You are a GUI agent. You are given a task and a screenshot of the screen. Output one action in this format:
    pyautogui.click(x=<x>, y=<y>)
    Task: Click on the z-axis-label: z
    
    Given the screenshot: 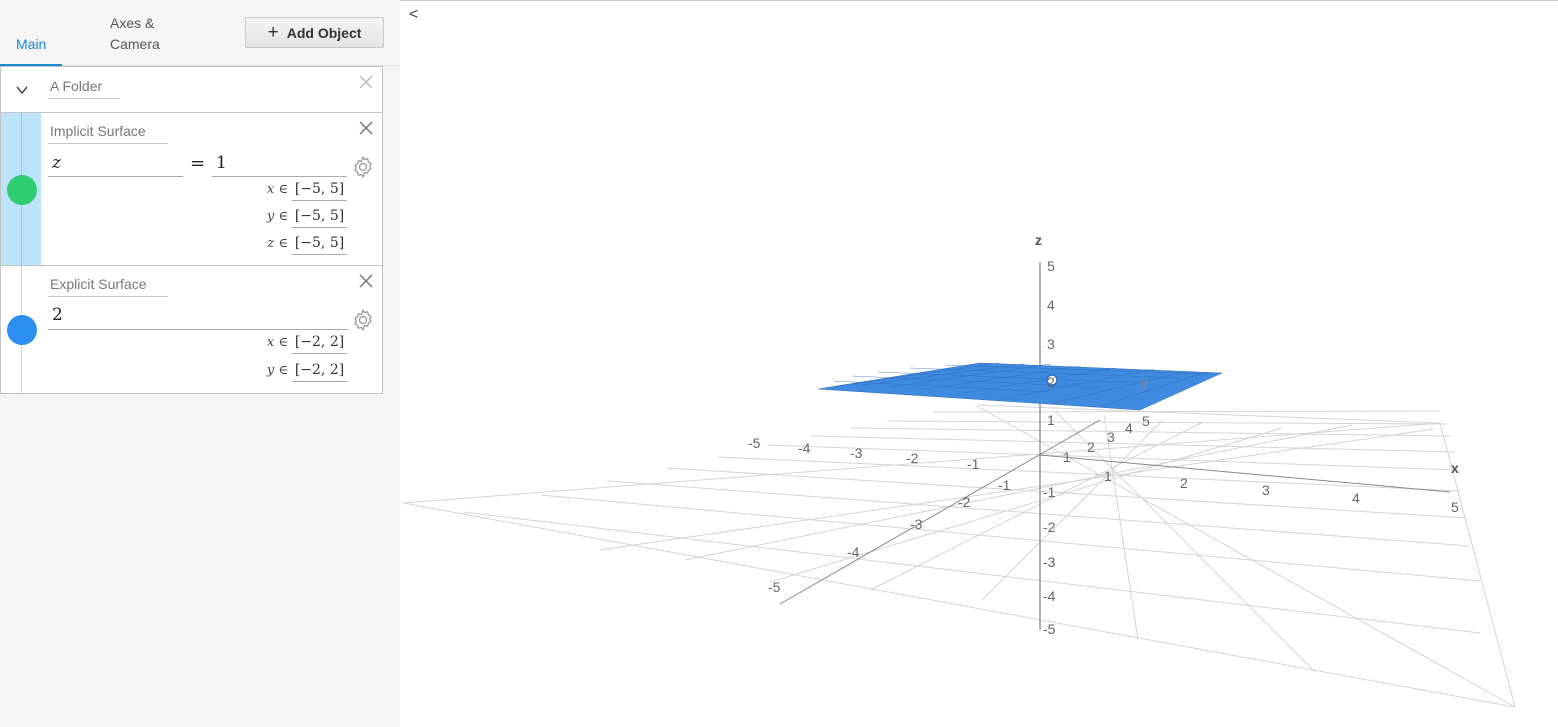 What is the action you would take?
    pyautogui.click(x=1038, y=240)
    